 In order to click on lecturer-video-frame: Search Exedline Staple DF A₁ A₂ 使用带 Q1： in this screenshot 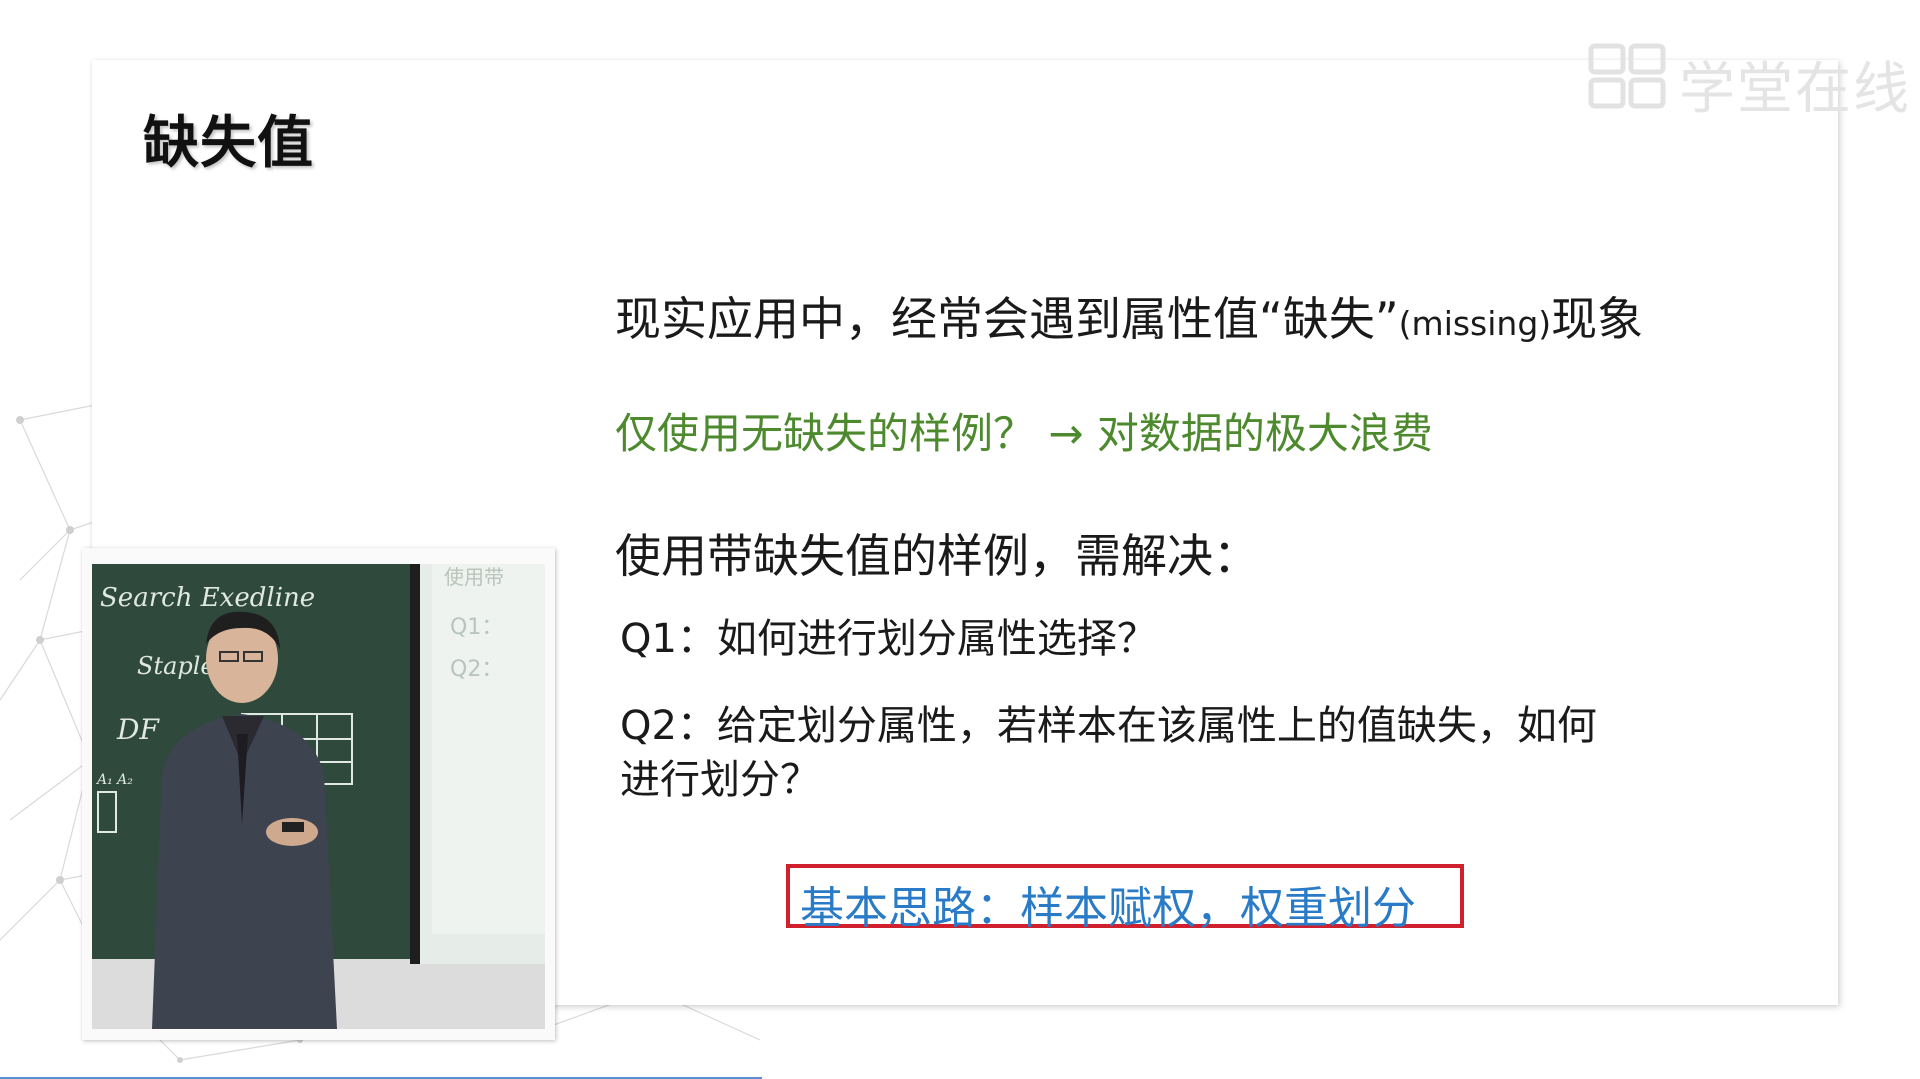, I will do `click(318, 794)`.